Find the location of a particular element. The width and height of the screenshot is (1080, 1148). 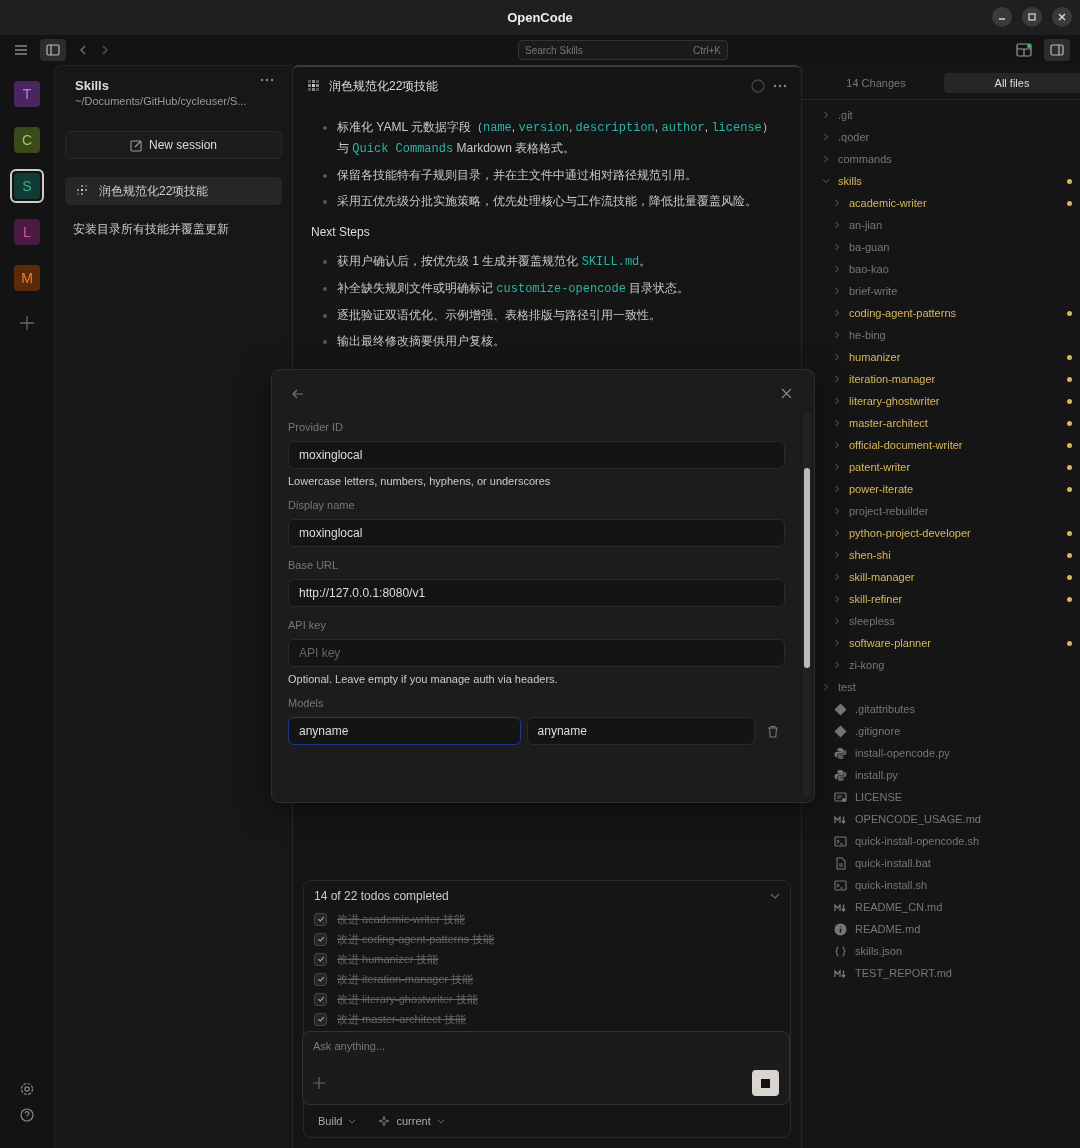

right-panel-toggle-button is located at coordinates (1057, 50).